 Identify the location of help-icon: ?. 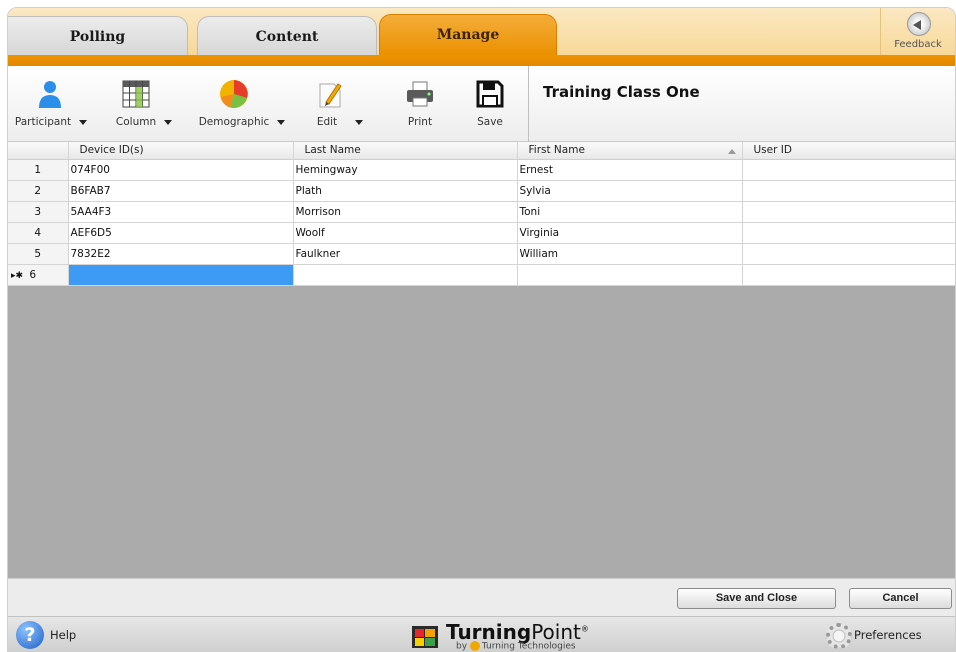
(30, 635).